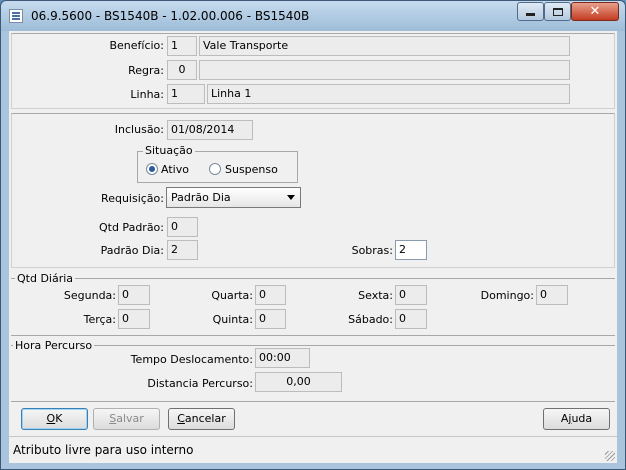 The height and width of the screenshot is (470, 626). I want to click on linha-code-field: 1, so click(186, 94).